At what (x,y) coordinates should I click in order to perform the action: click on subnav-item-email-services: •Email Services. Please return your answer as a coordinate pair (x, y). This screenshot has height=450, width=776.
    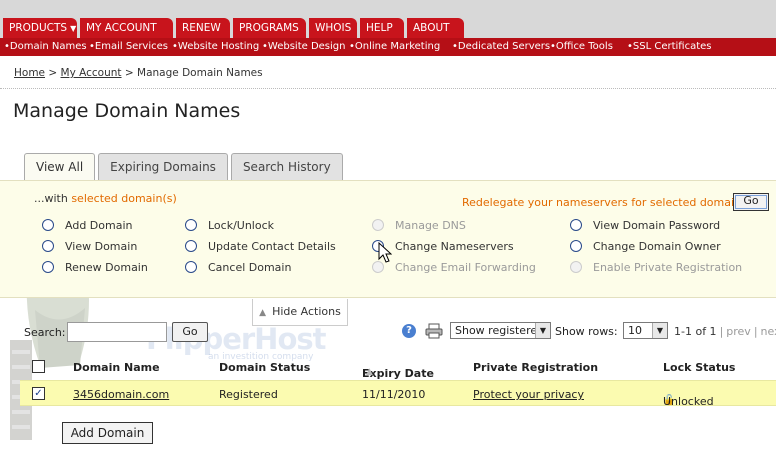
    Looking at the image, I should click on (128, 47).